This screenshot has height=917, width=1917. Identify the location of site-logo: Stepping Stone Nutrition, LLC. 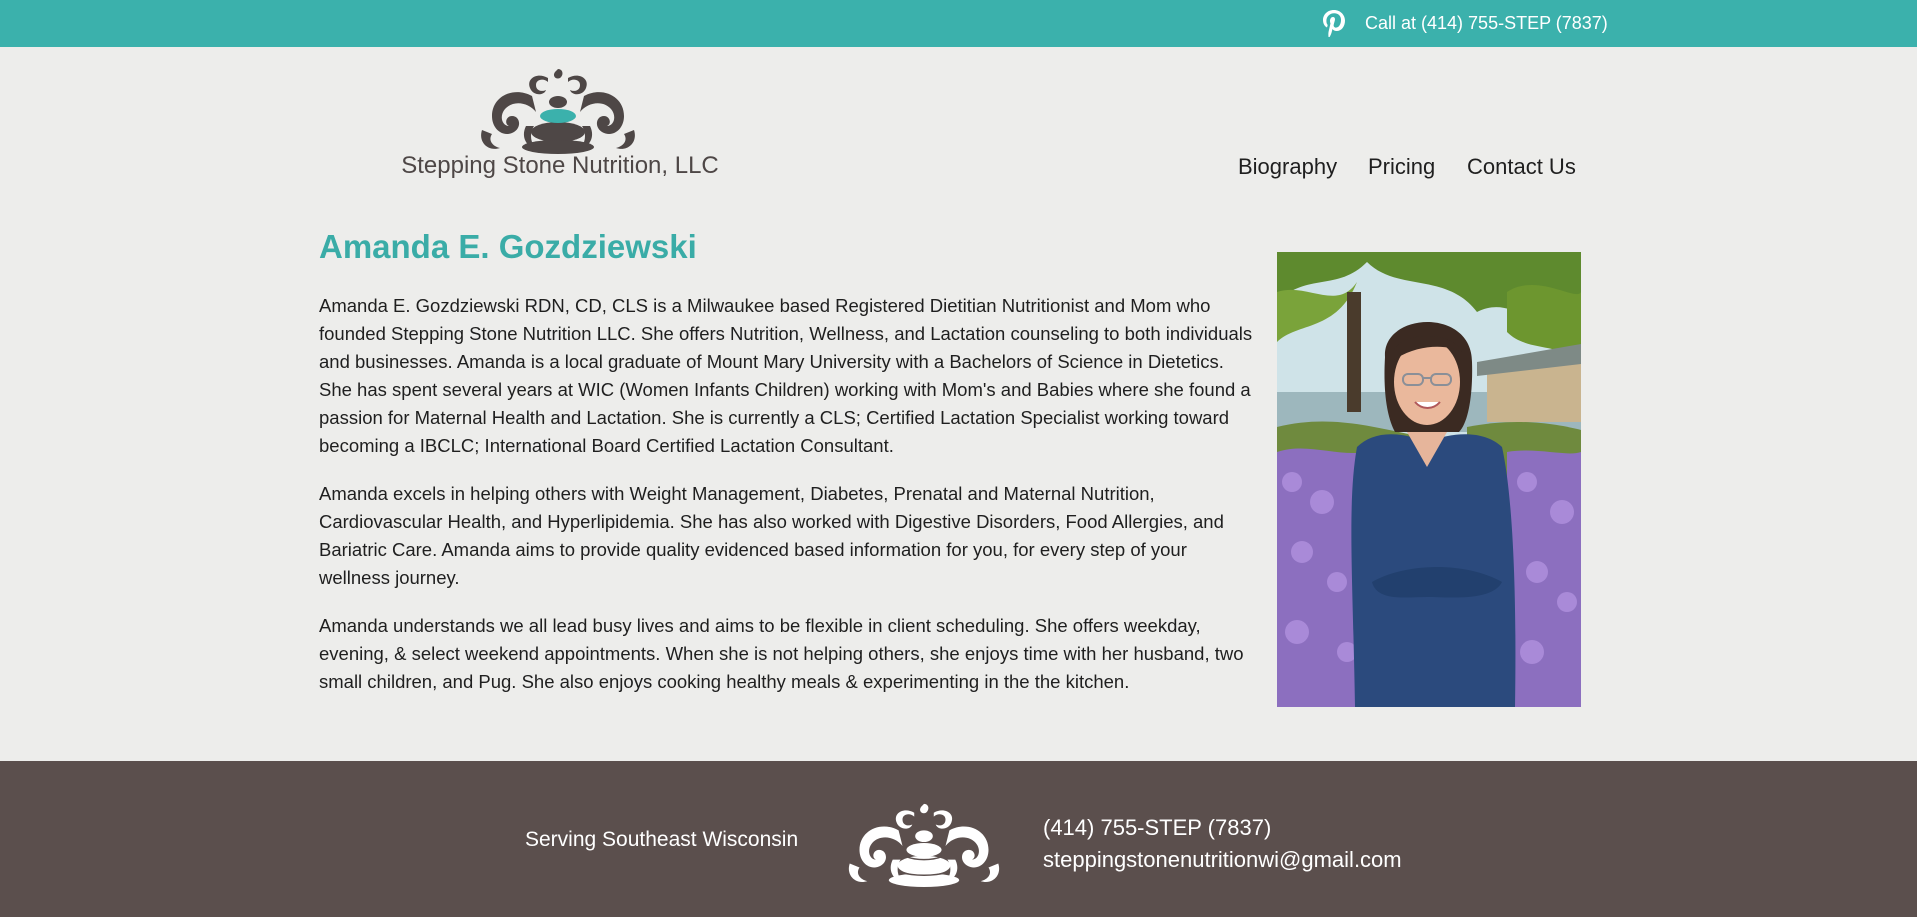
(560, 124).